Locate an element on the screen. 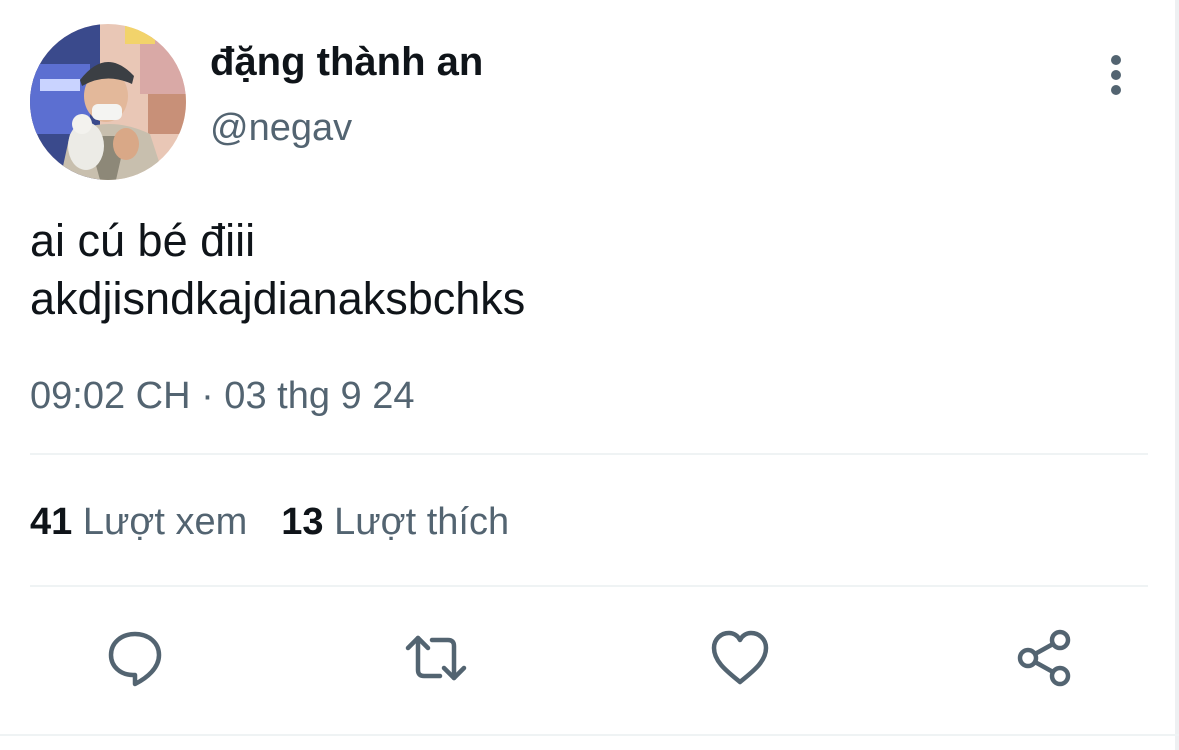 Image resolution: width=1179 pixels, height=750 pixels. retweet-icon is located at coordinates (436, 658).